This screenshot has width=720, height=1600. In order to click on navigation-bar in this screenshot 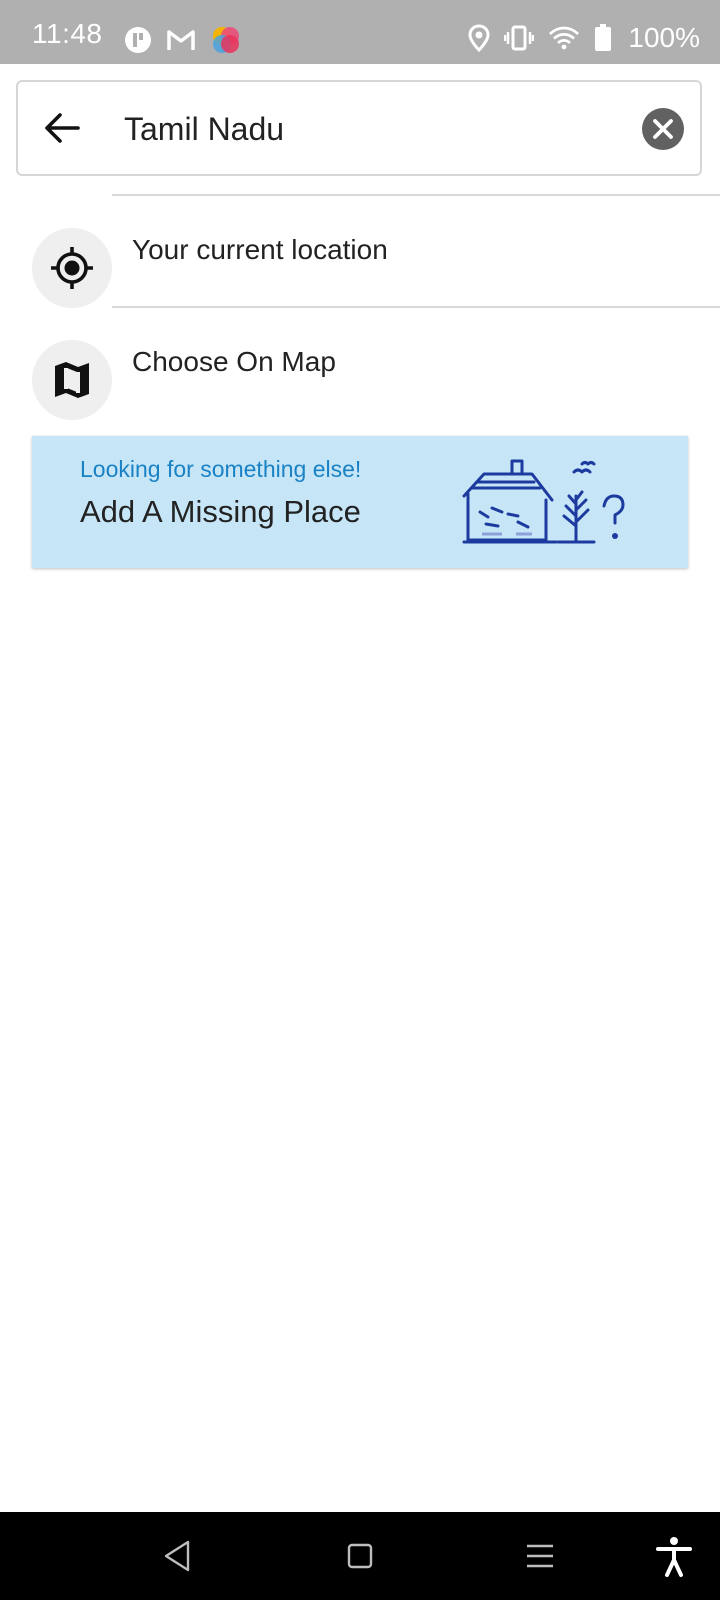, I will do `click(360, 1556)`.